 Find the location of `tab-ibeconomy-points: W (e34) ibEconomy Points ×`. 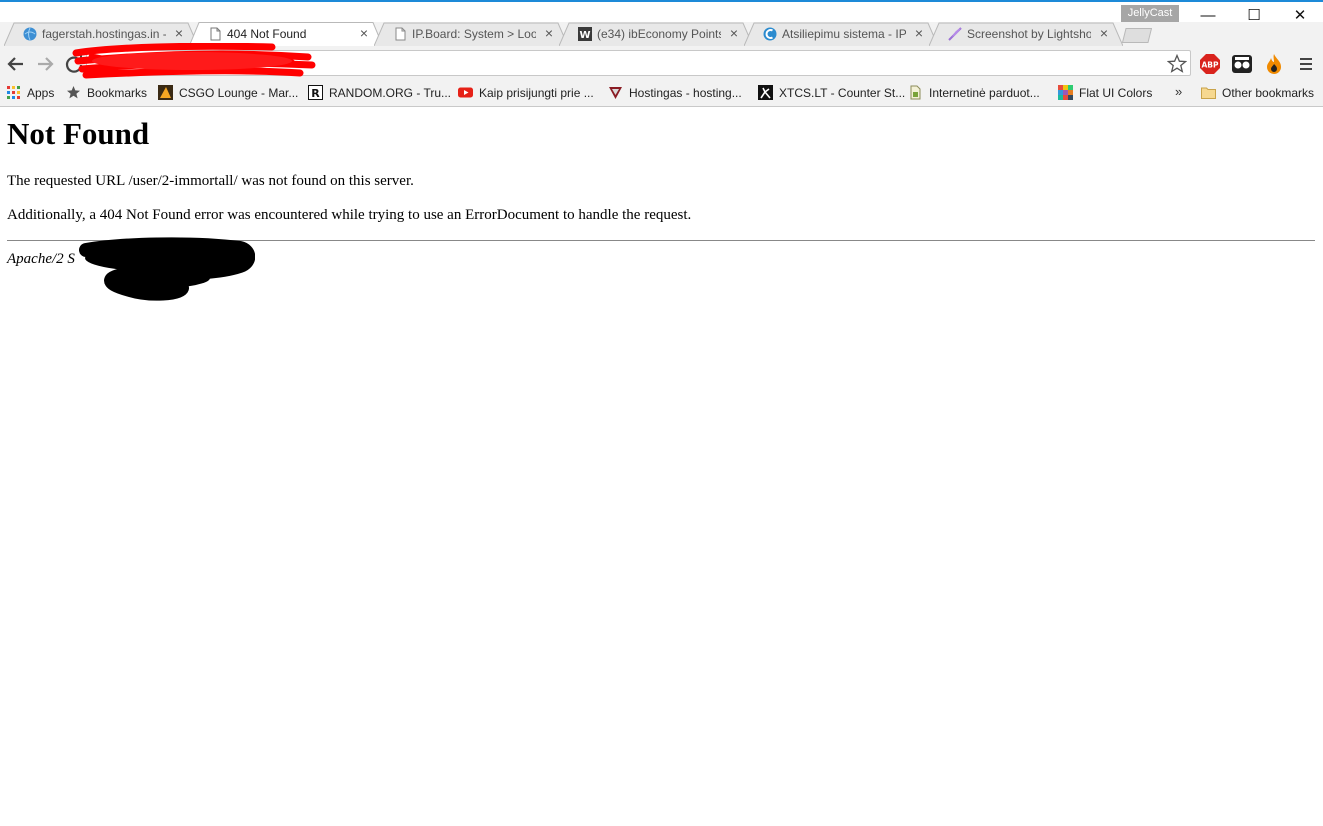

tab-ibeconomy-points: W (e34) ibEconomy Points × is located at coordinates (656, 34).